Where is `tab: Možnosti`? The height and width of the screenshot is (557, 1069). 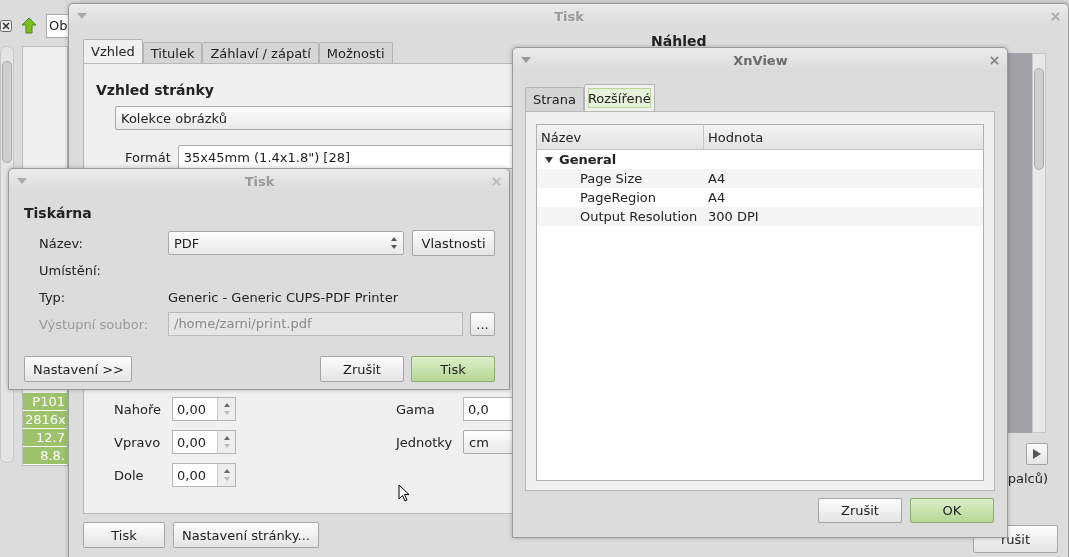 tab: Možnosti is located at coordinates (355, 52).